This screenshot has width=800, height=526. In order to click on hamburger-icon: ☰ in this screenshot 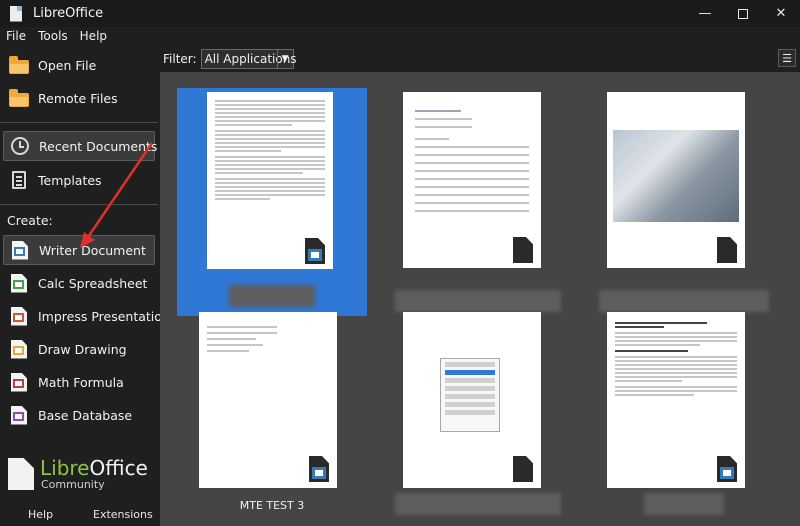, I will do `click(787, 58)`.